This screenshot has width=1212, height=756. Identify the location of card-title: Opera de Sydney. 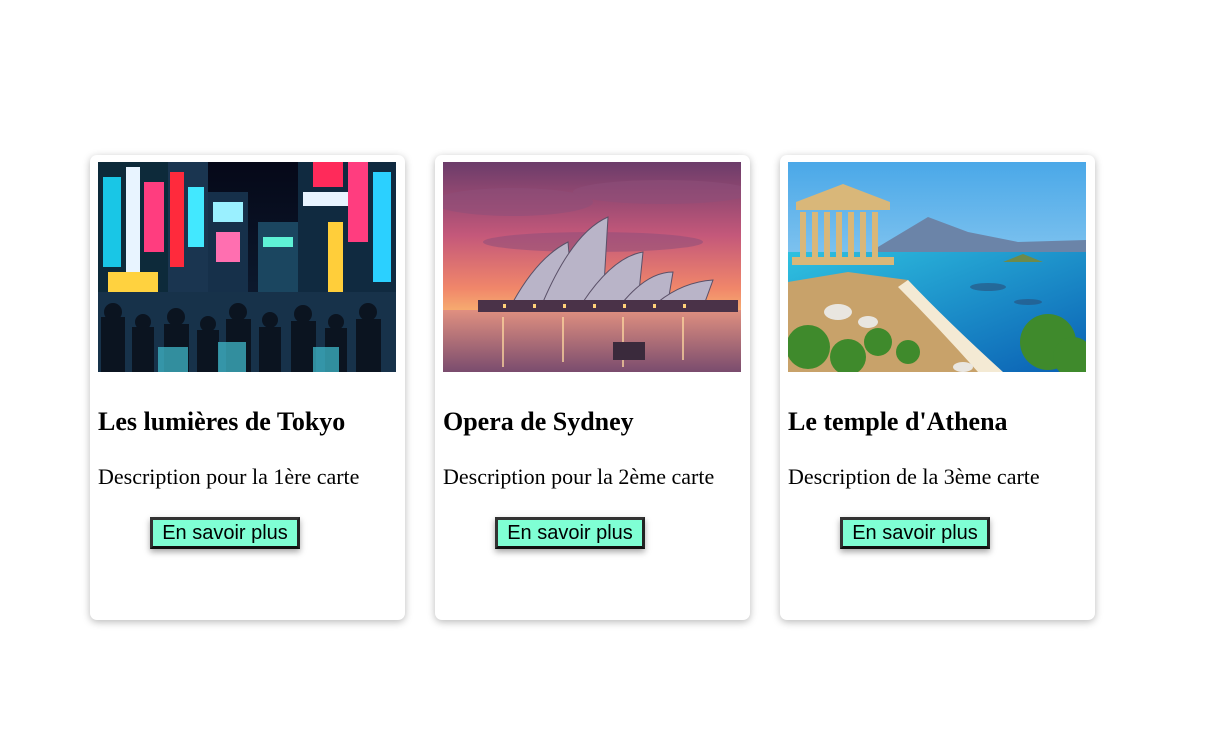
(538, 421).